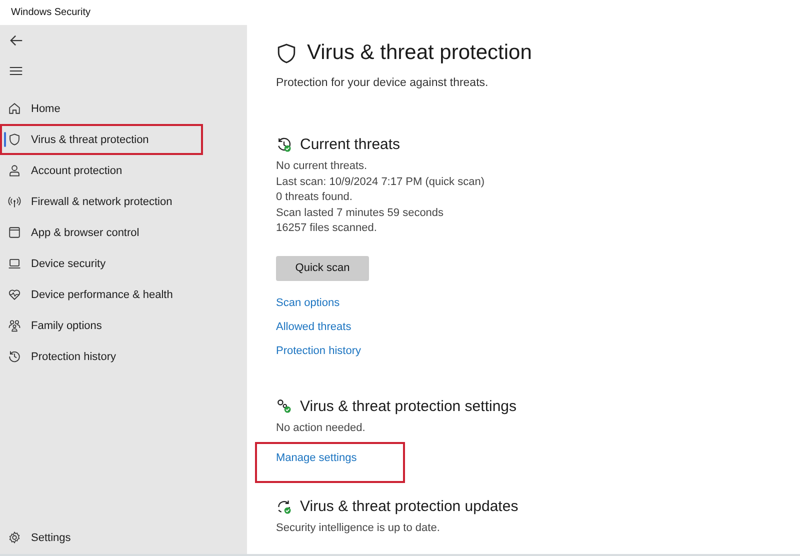 The height and width of the screenshot is (556, 800). I want to click on sidebar-item: Home, so click(102, 108).